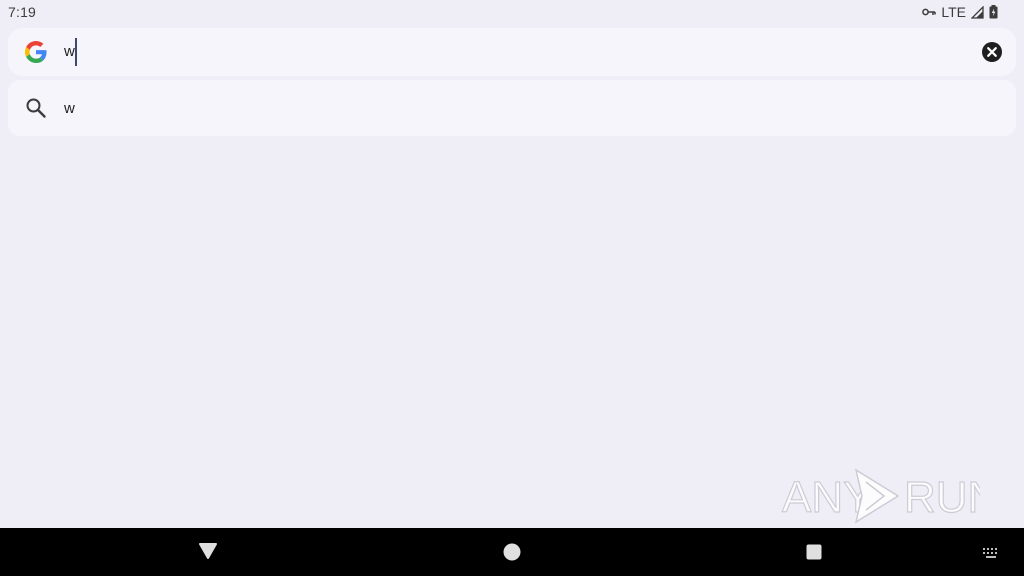  Describe the element at coordinates (877, 496) in the screenshot. I see `watermark-play-logo` at that location.